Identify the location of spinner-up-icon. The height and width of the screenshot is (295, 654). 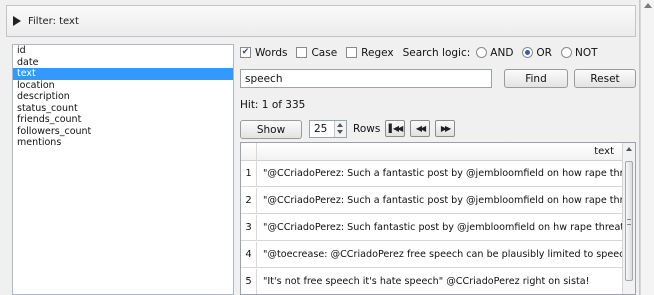
(340, 125).